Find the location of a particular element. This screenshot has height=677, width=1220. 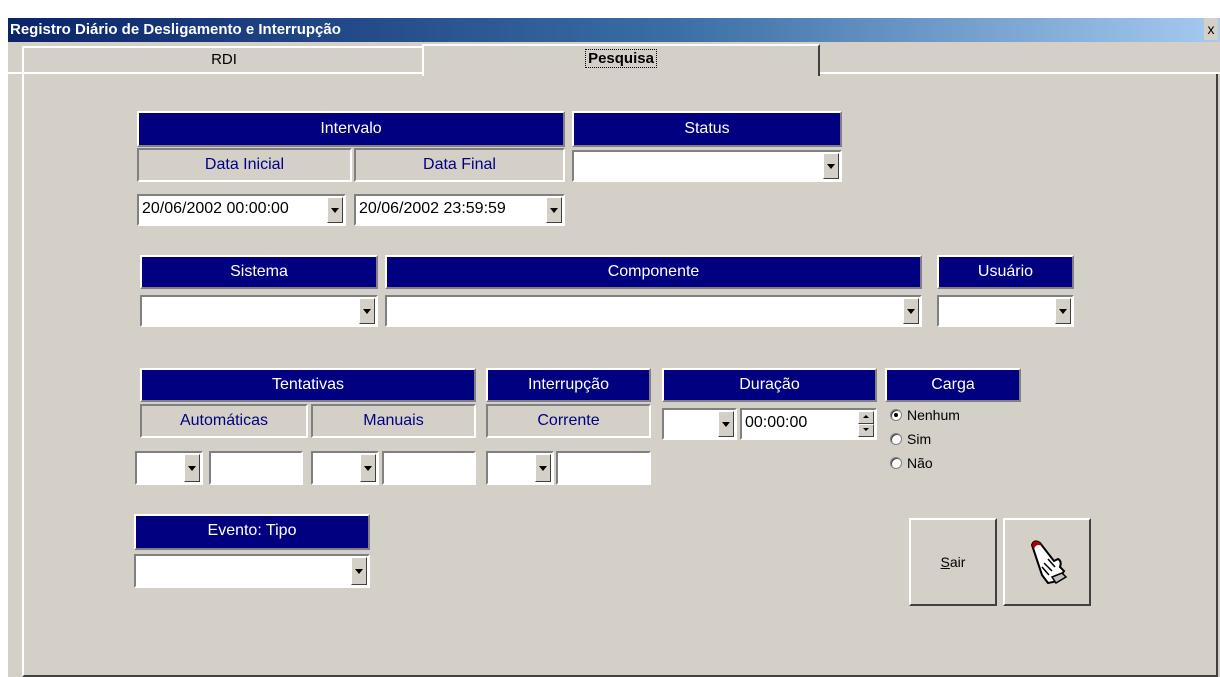

tab-rdi: RDI is located at coordinates (224, 60).